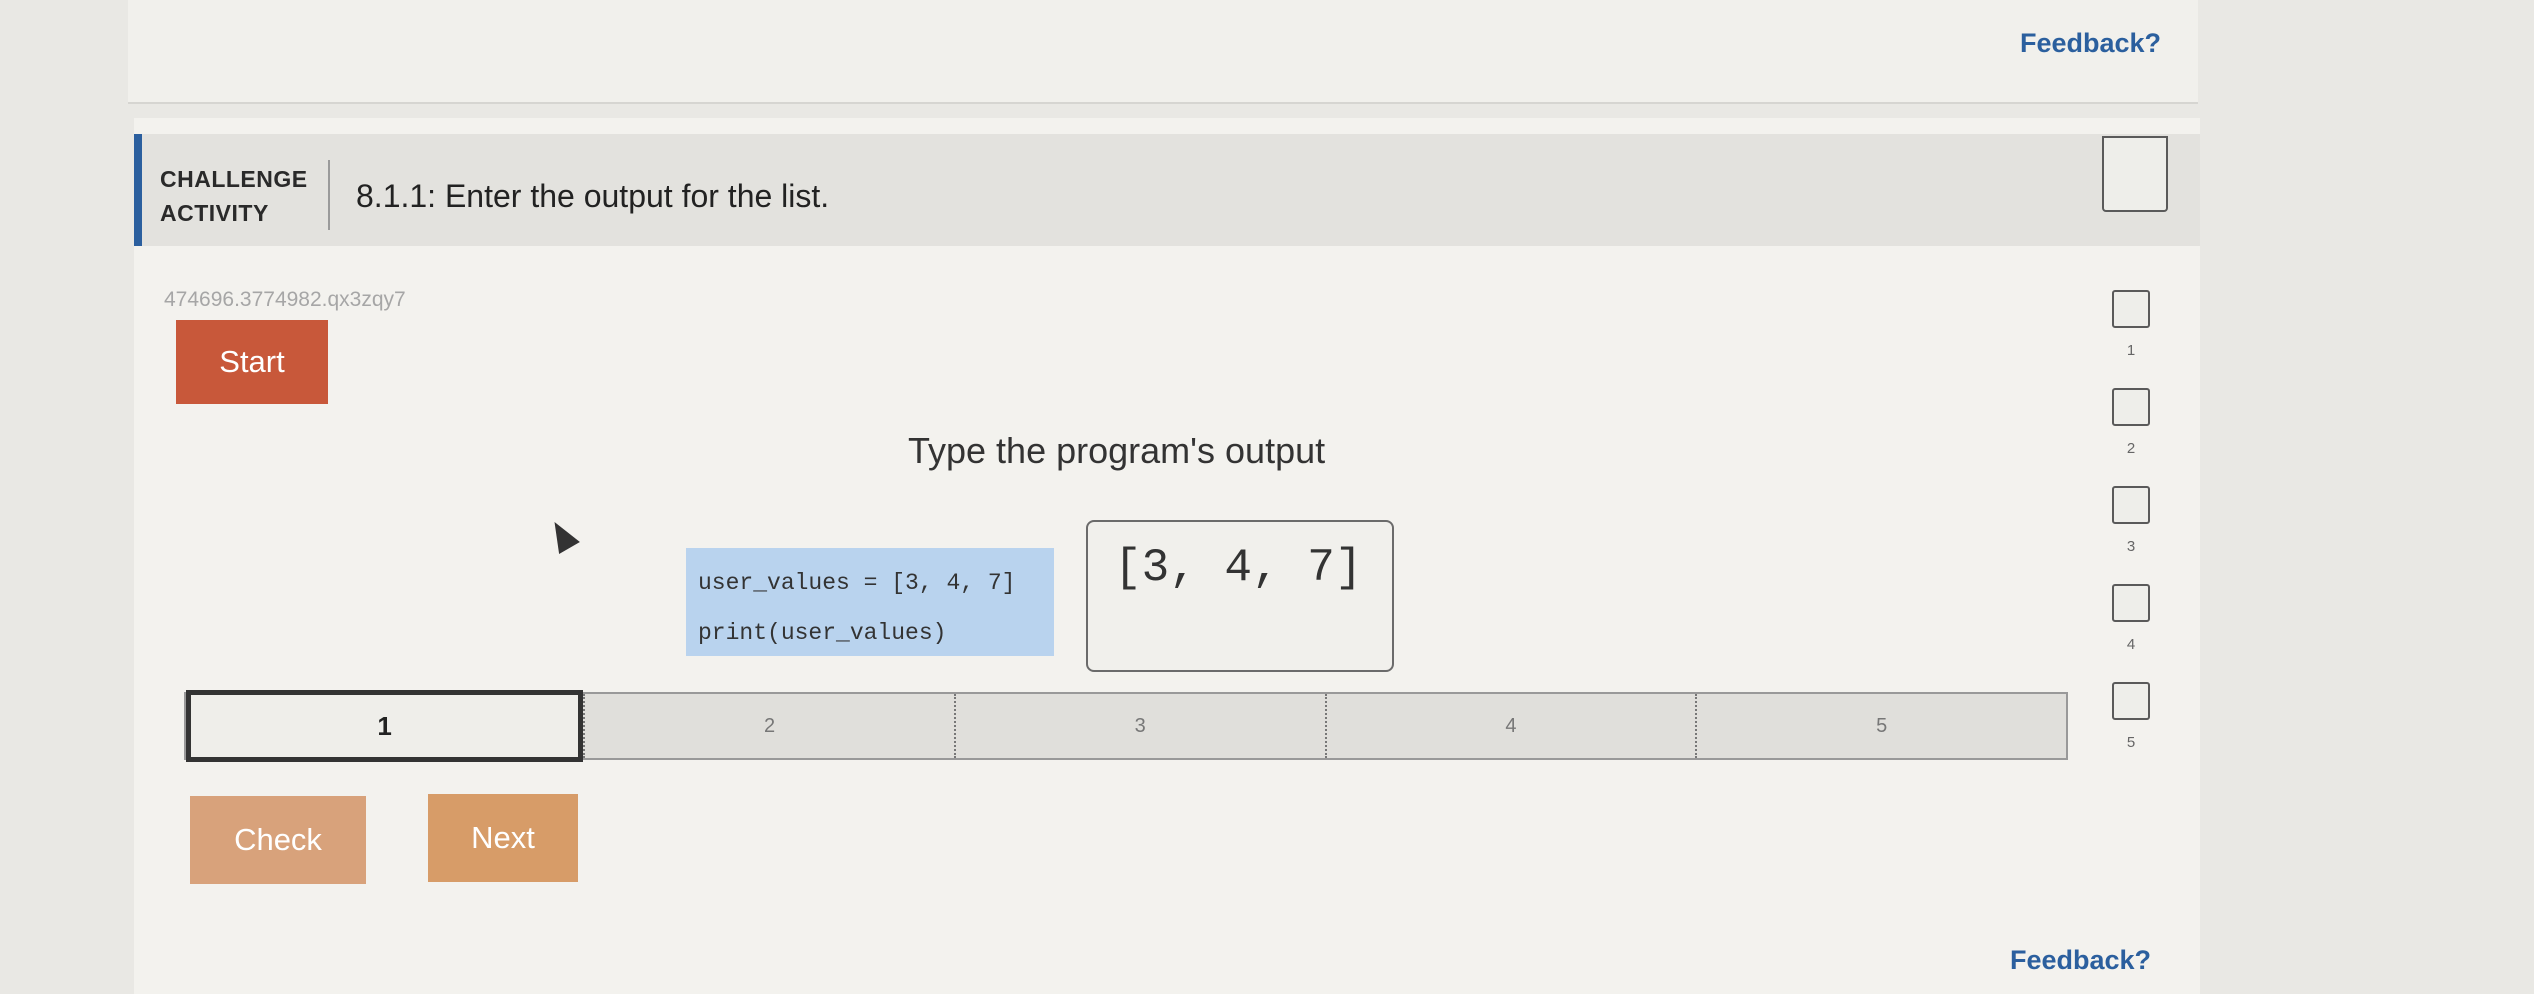 This screenshot has width=2534, height=994. What do you see at coordinates (593, 196) in the screenshot?
I see `challenge-title: 8.1.1: Enter the output for the list.` at bounding box center [593, 196].